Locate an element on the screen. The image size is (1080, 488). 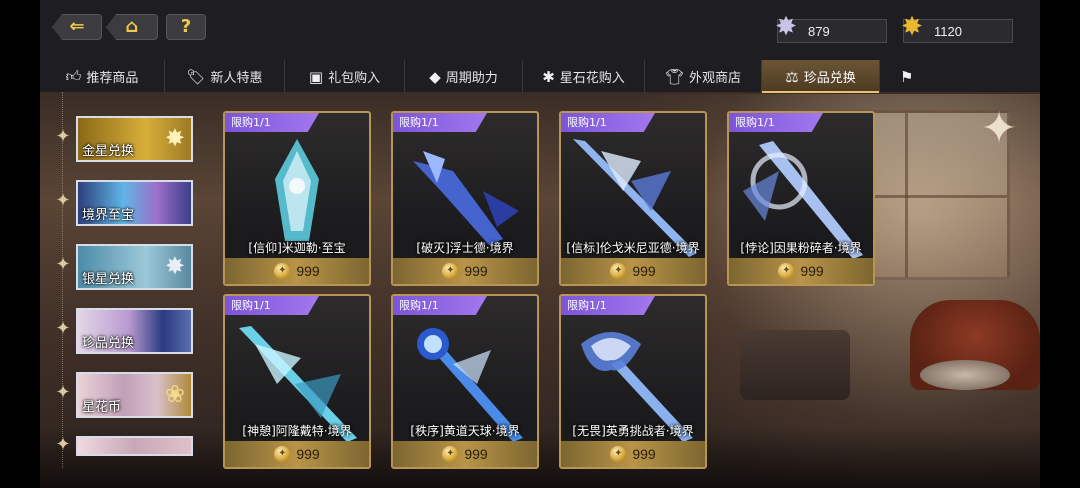
tab-more: ⚑ is located at coordinates (910, 76).